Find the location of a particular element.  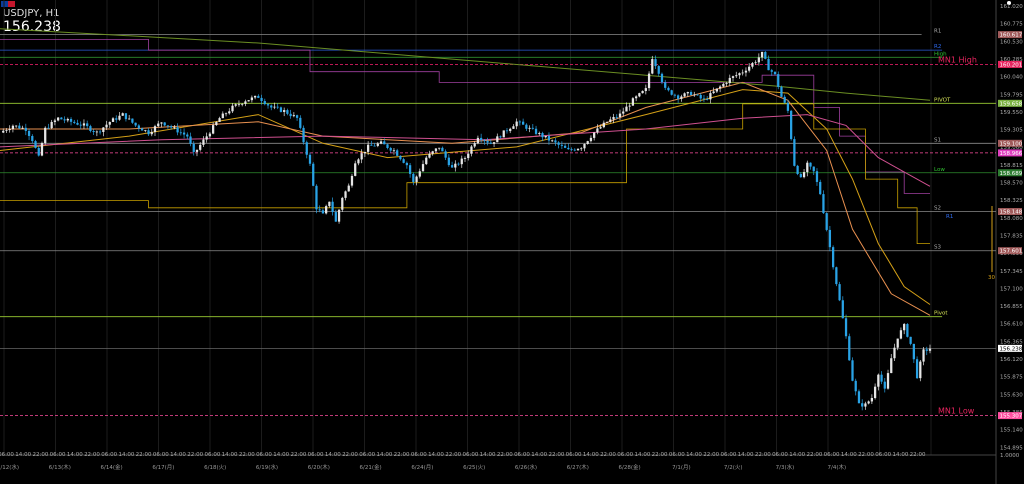

date-tick: 6/19(水) is located at coordinates (267, 467).